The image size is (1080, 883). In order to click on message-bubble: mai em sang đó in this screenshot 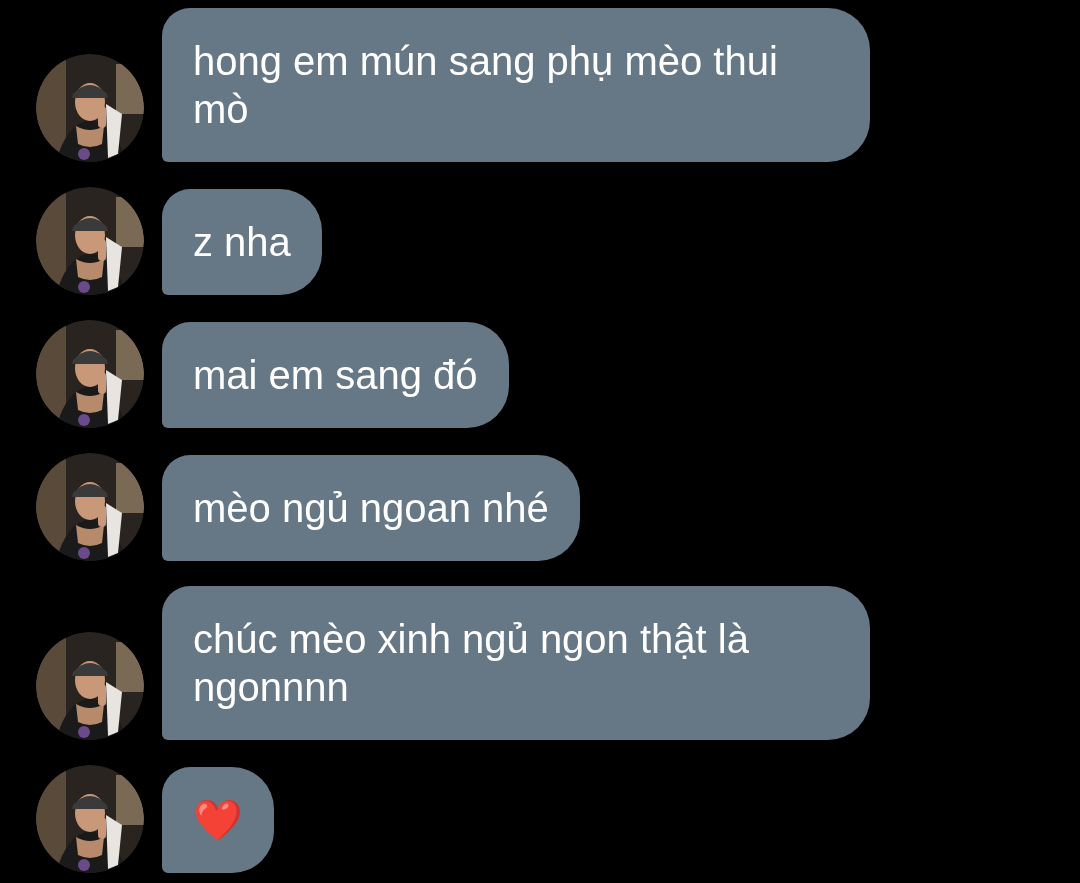, I will do `click(335, 375)`.